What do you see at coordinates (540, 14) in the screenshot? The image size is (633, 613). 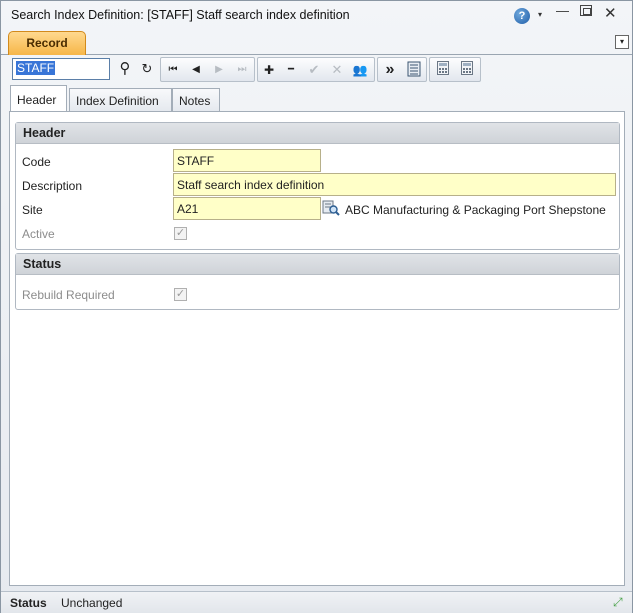 I see `help-dropdown-icon: ▾` at bounding box center [540, 14].